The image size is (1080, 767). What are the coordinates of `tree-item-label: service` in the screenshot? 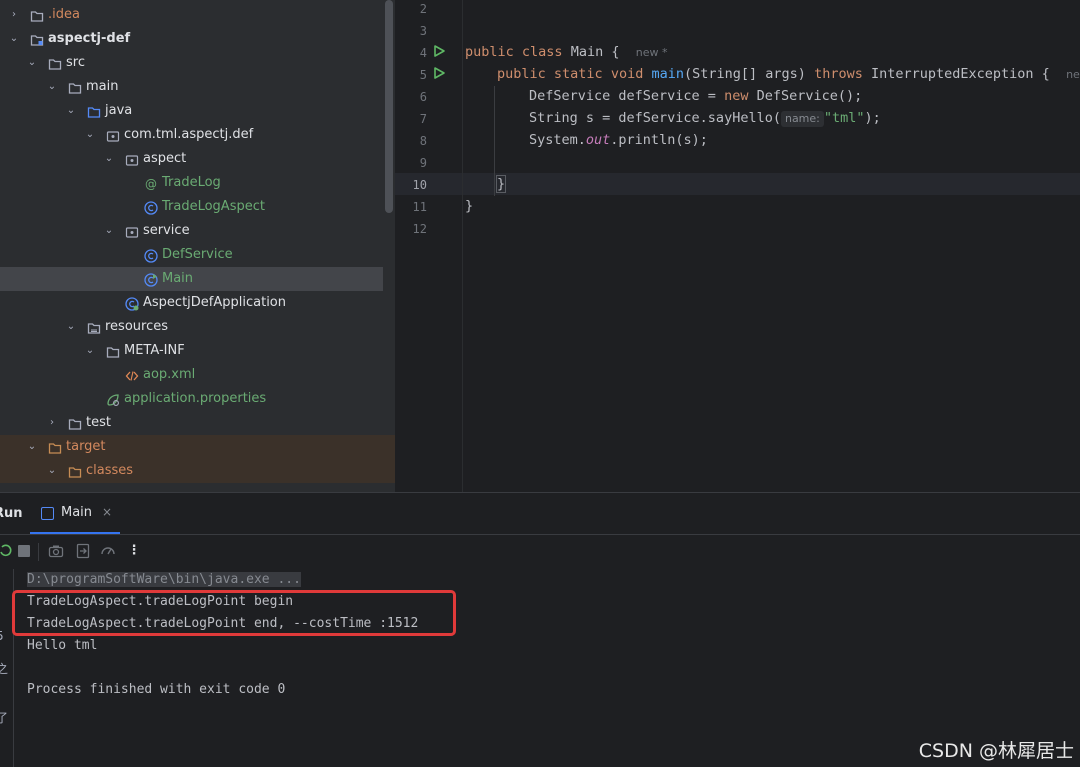 It's located at (166, 230).